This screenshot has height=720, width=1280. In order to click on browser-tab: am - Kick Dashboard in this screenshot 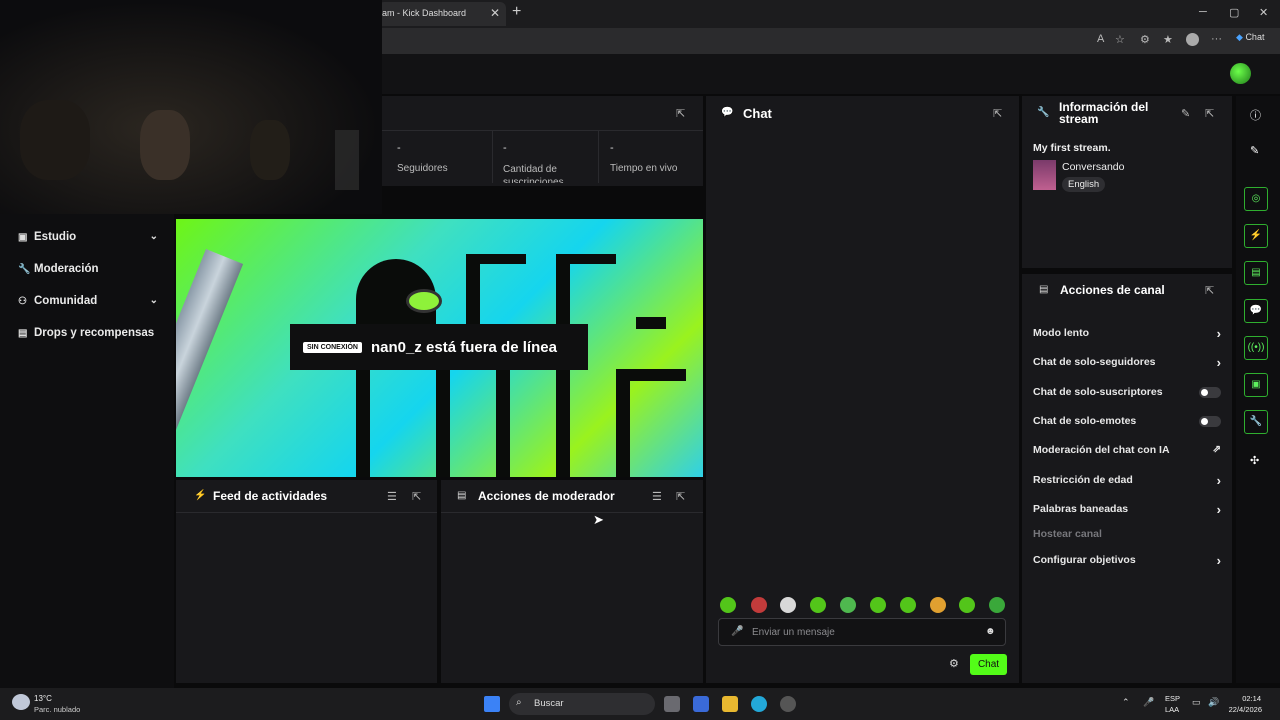, I will do `click(442, 14)`.